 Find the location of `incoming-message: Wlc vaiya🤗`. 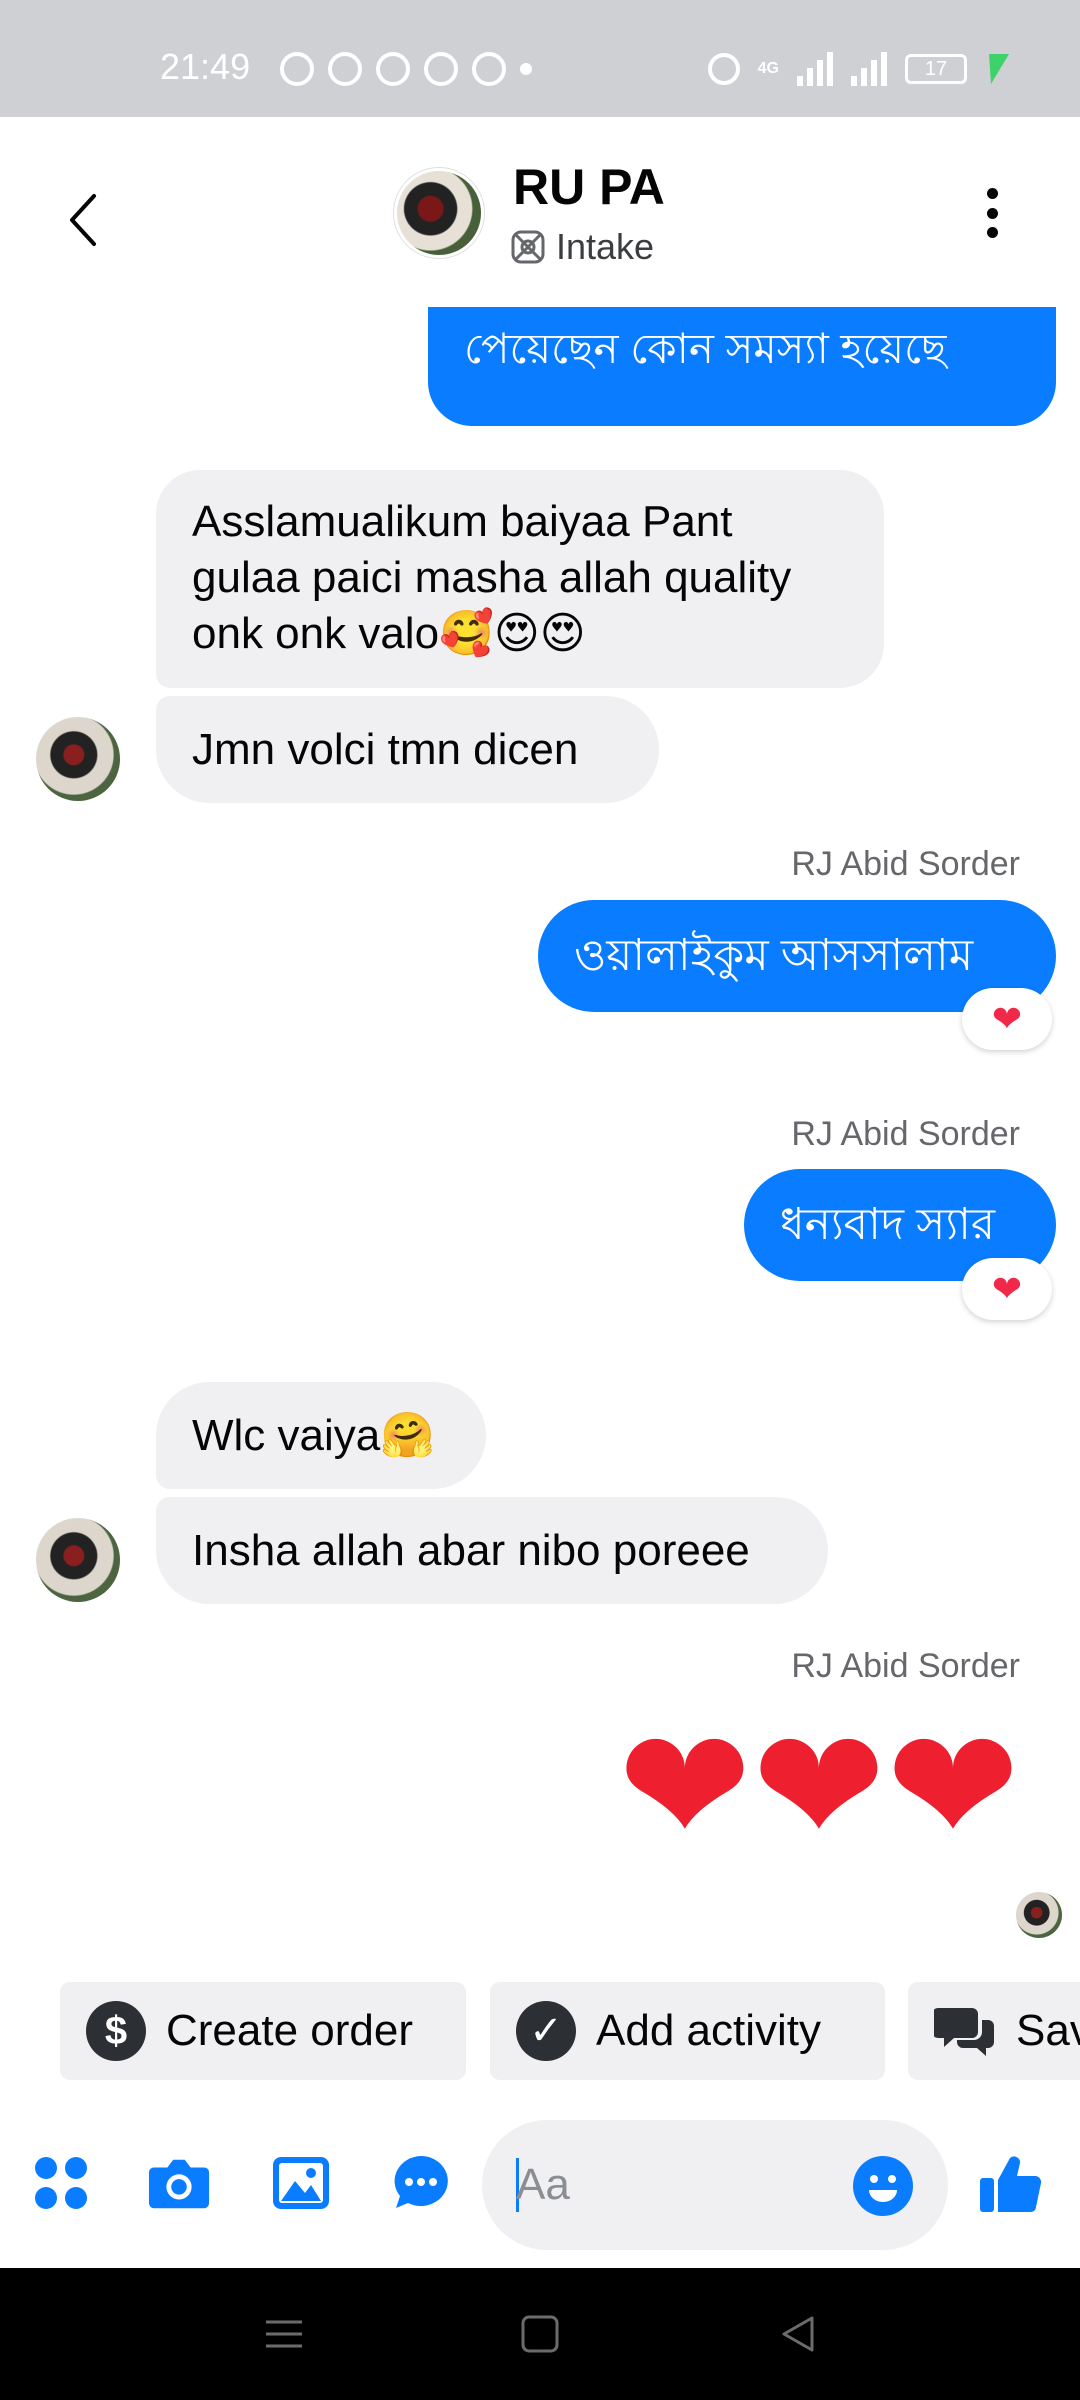

incoming-message: Wlc vaiya🤗 is located at coordinates (321, 1435).